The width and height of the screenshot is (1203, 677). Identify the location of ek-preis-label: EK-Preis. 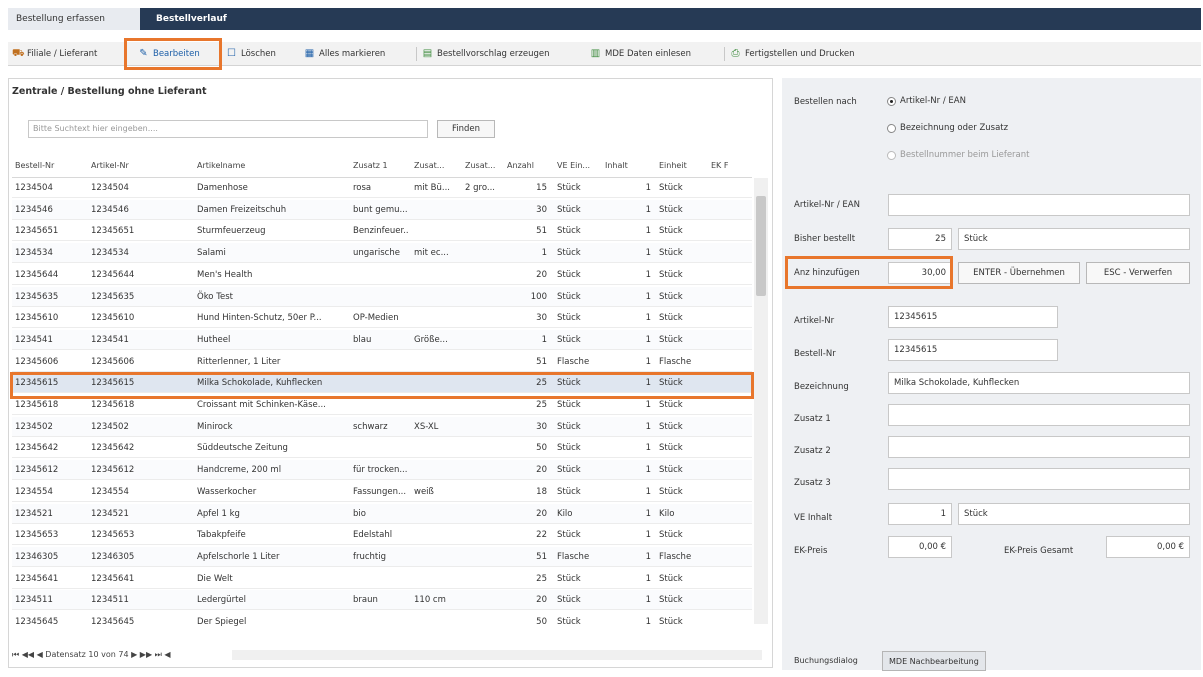
(811, 551).